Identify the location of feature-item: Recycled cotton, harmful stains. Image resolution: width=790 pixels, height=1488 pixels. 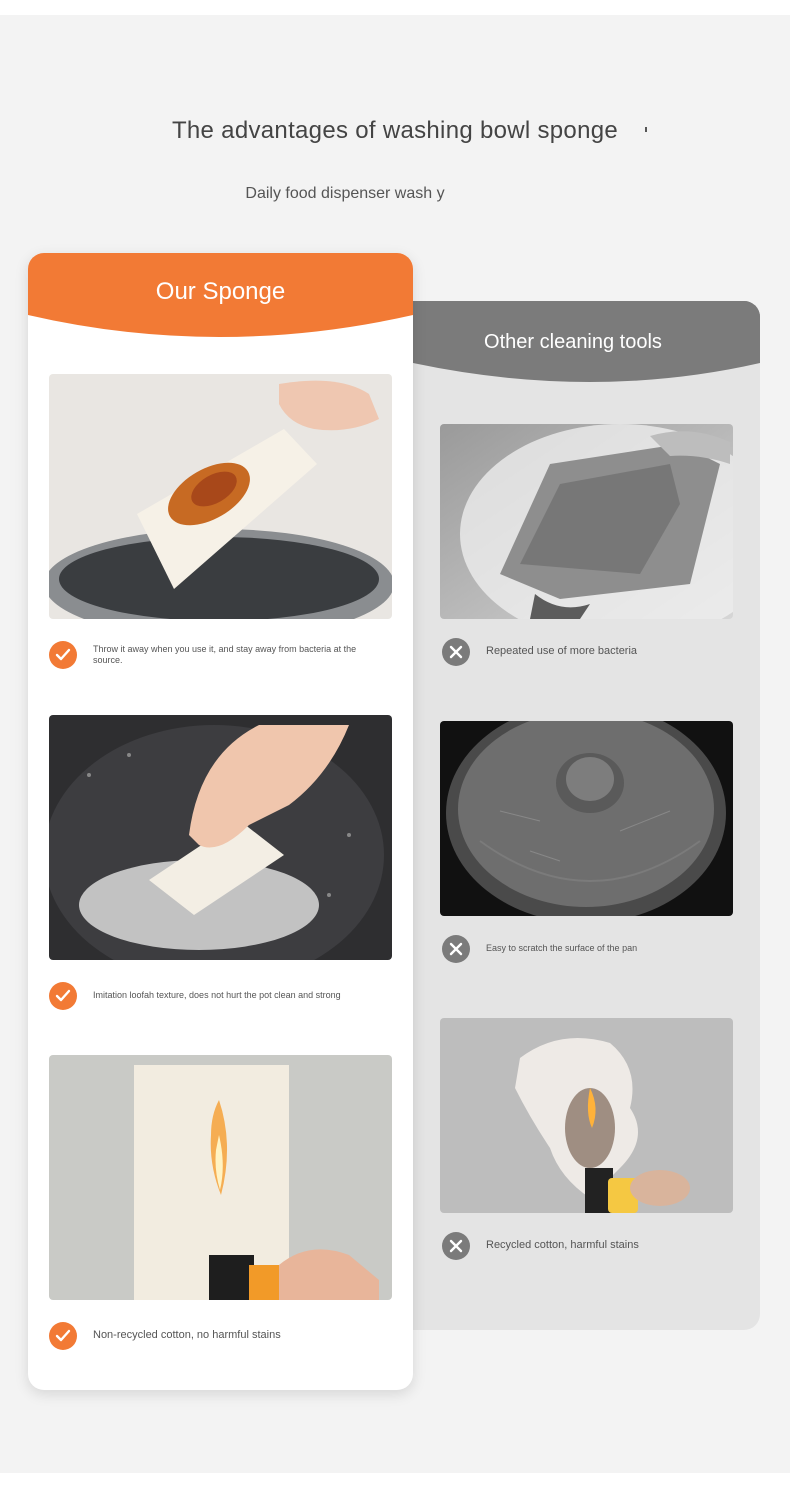
(540, 1246).